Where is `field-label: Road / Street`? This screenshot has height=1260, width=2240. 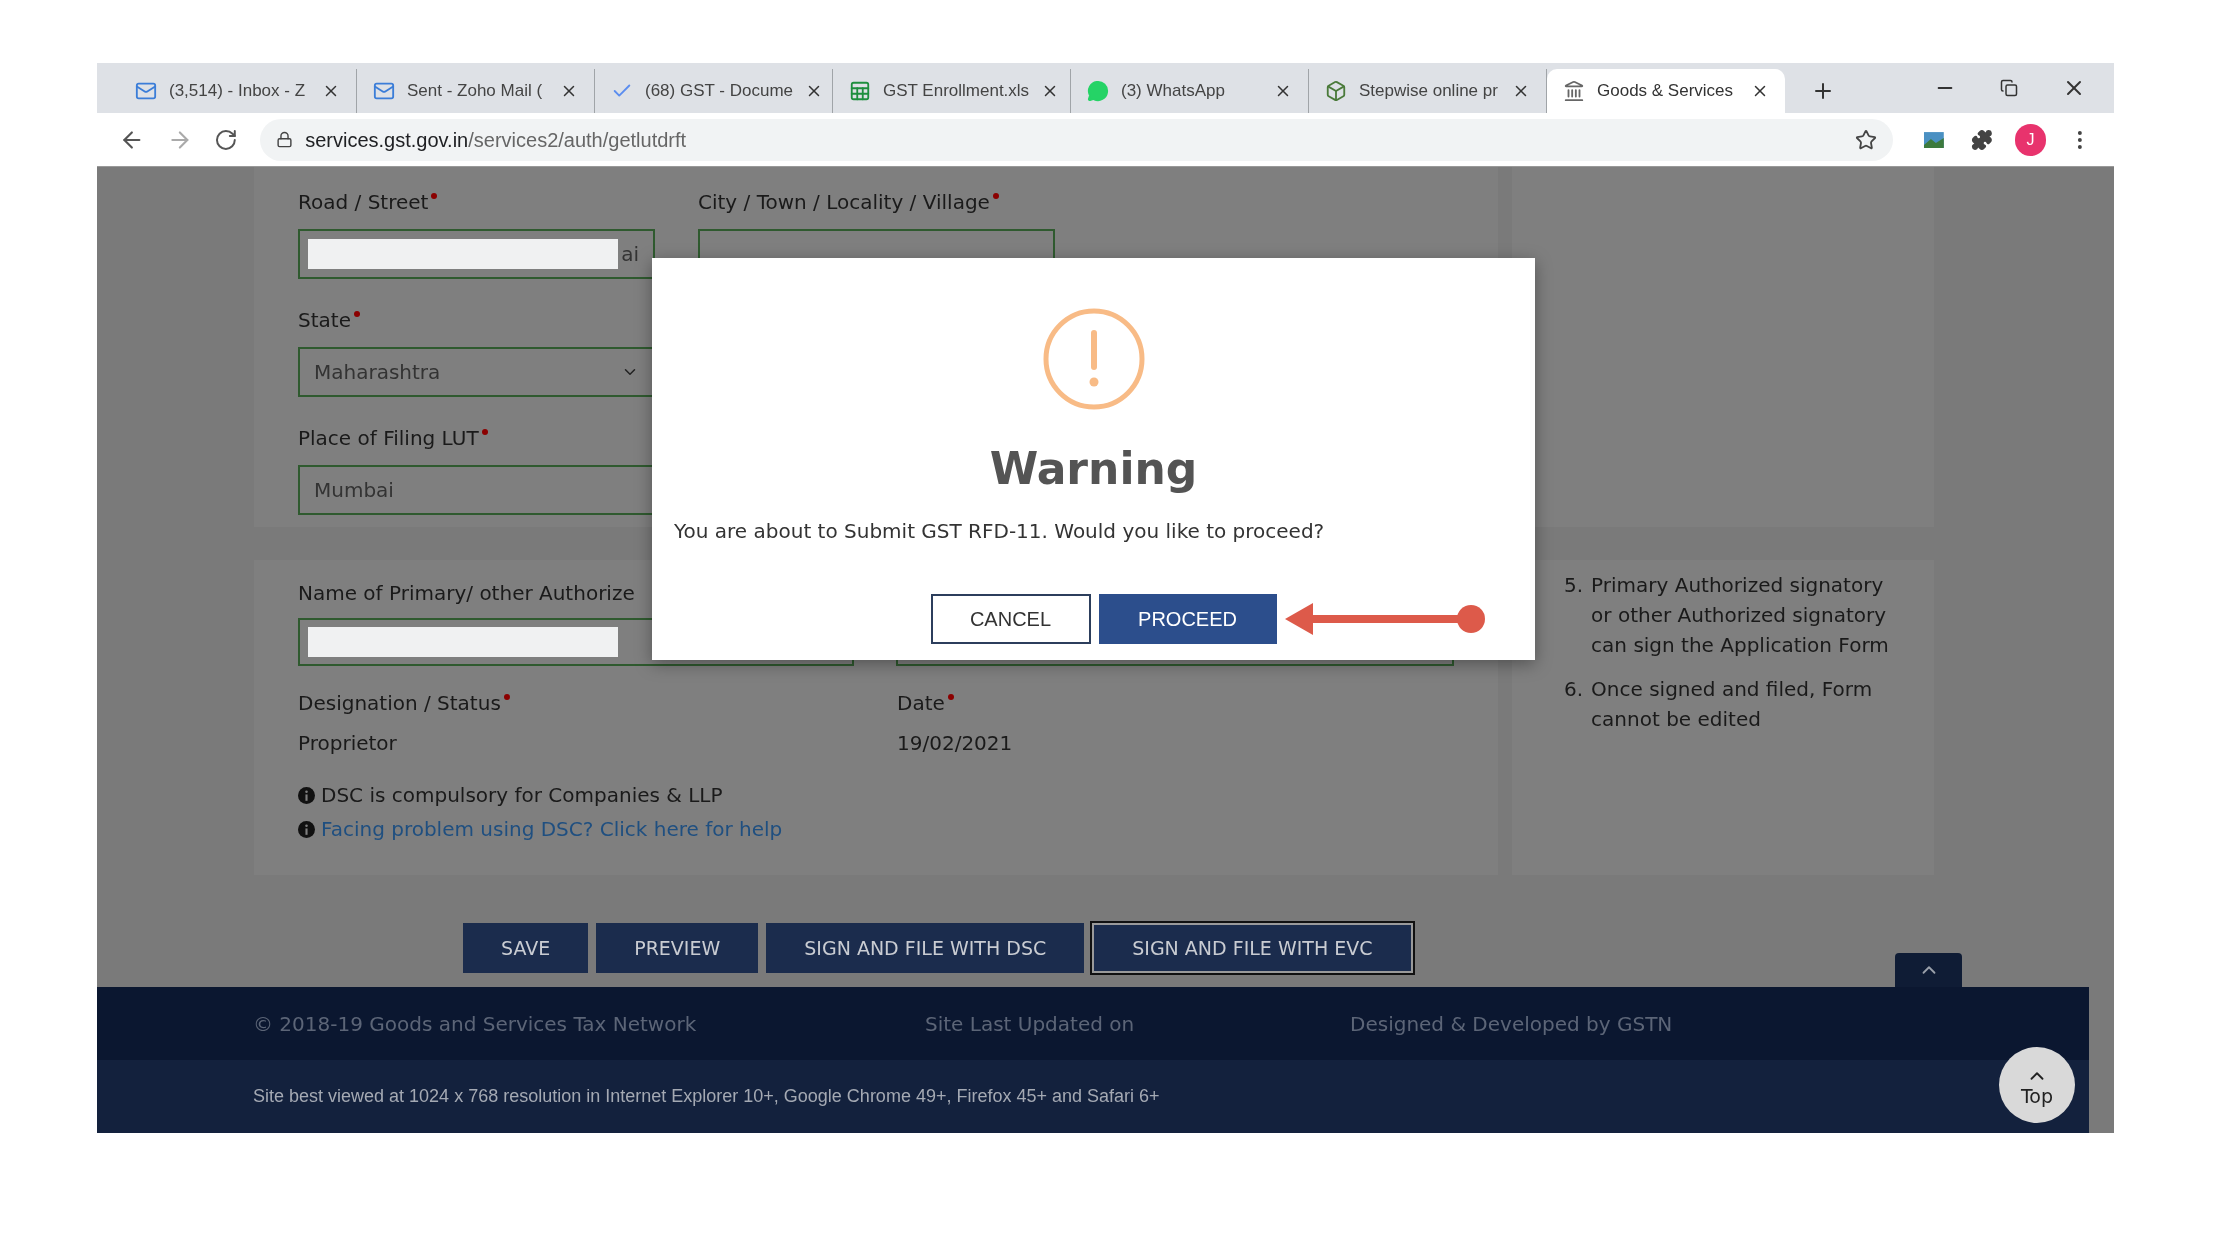 field-label: Road / Street is located at coordinates (363, 202).